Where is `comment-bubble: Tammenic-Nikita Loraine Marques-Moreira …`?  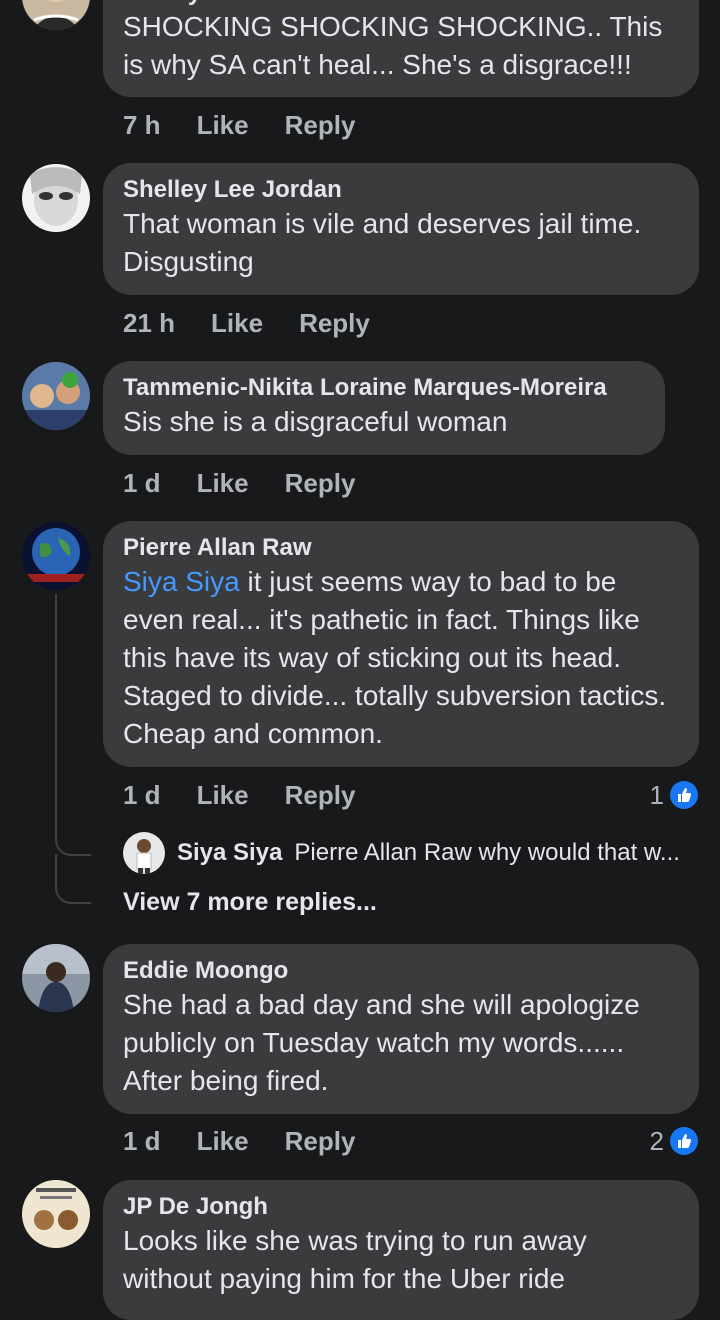
comment-bubble: Tammenic-Nikita Loraine Marques-Moreira … is located at coordinates (384, 408).